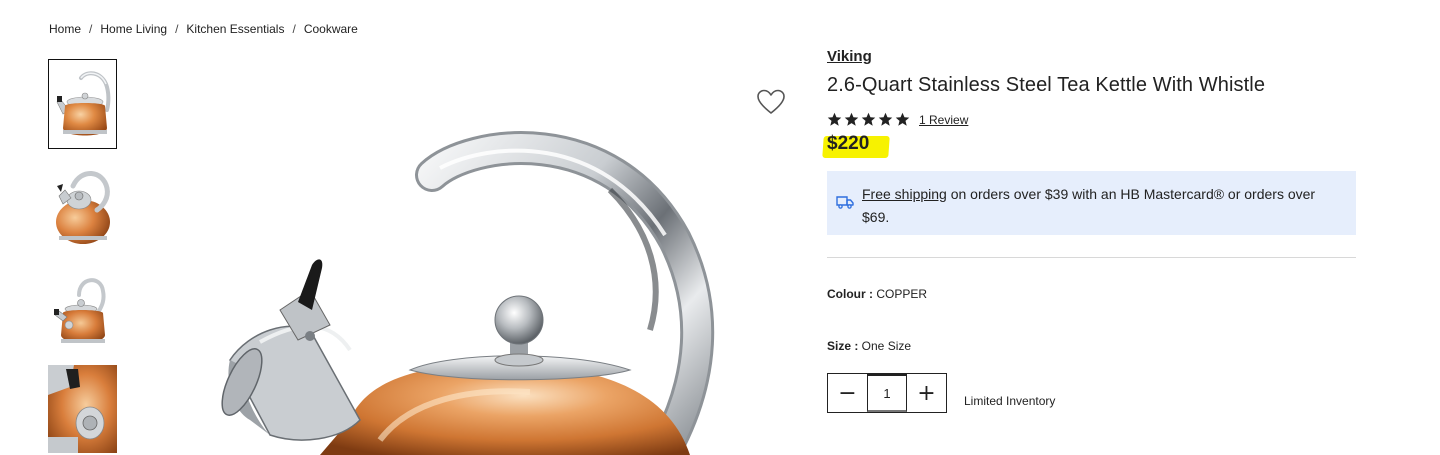 The width and height of the screenshot is (1440, 455). I want to click on inventory-status: Limited Inventory, so click(1010, 401).